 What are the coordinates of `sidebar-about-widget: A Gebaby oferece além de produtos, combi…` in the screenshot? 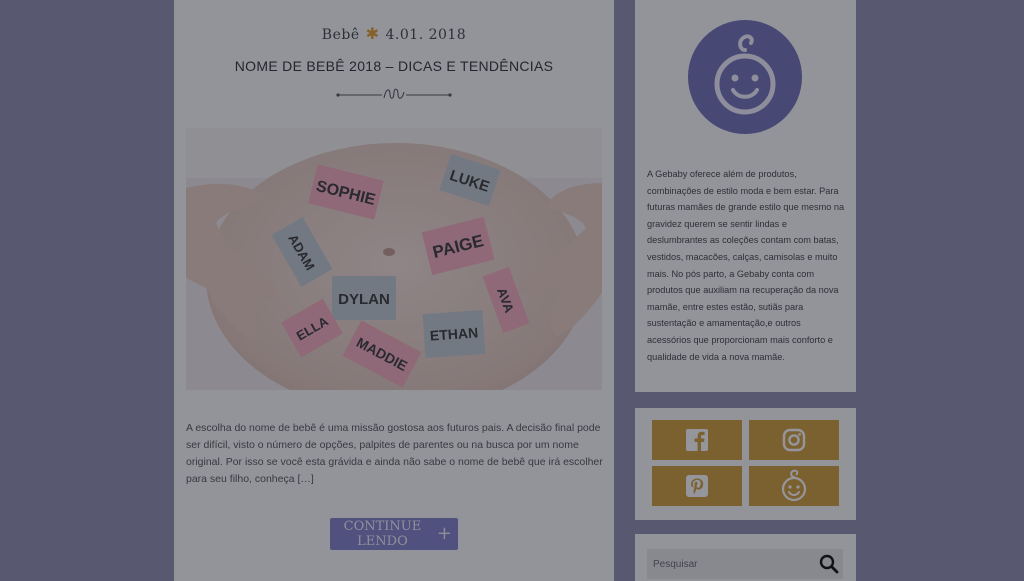 It's located at (745, 196).